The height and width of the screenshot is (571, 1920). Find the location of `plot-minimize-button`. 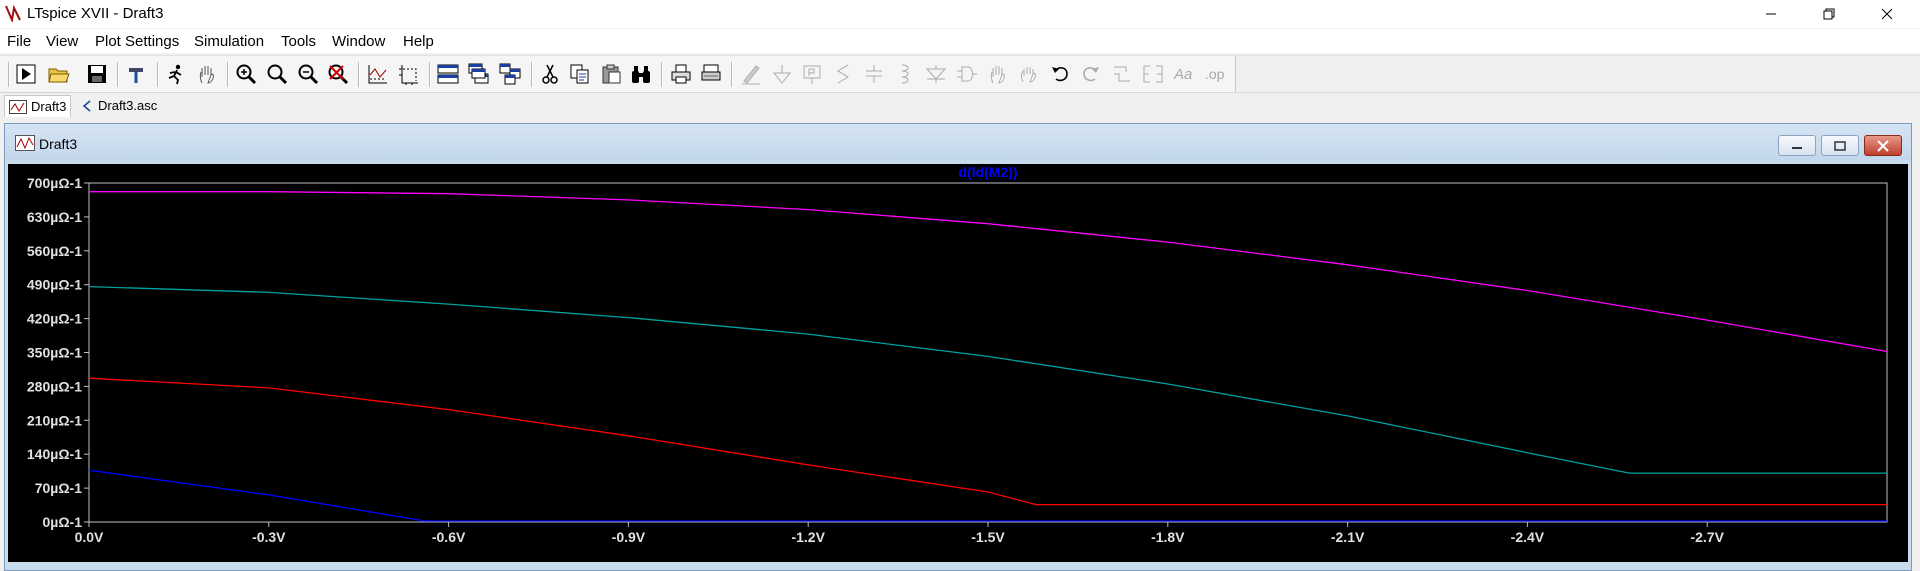

plot-minimize-button is located at coordinates (1797, 145).